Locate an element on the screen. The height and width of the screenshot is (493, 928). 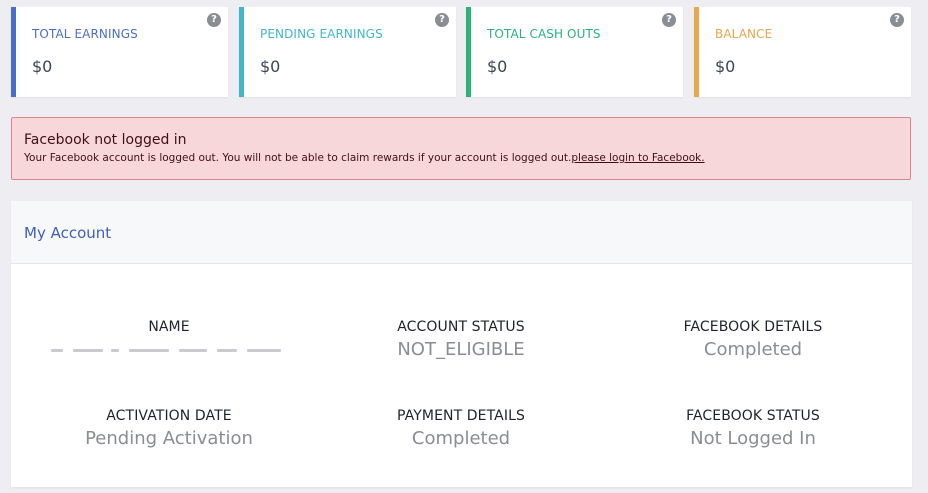
balance-value: $0 is located at coordinates (725, 66).